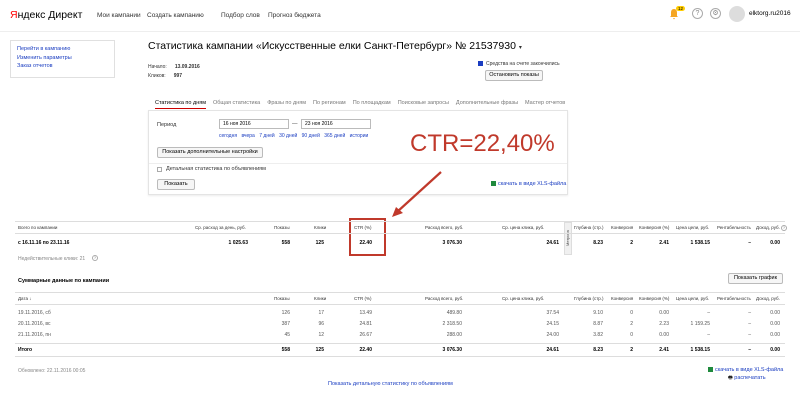  I want to click on sort-by-shows: Показы, so click(282, 298).